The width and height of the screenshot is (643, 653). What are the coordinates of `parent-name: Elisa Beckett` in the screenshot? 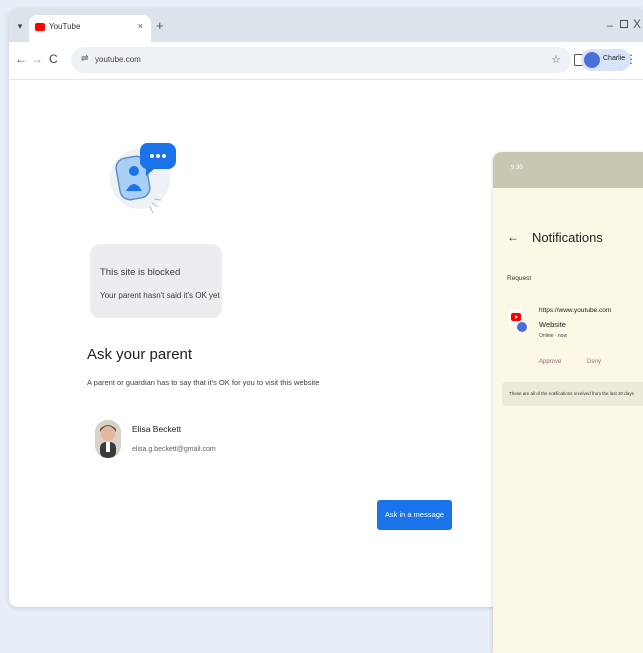 It's located at (157, 429).